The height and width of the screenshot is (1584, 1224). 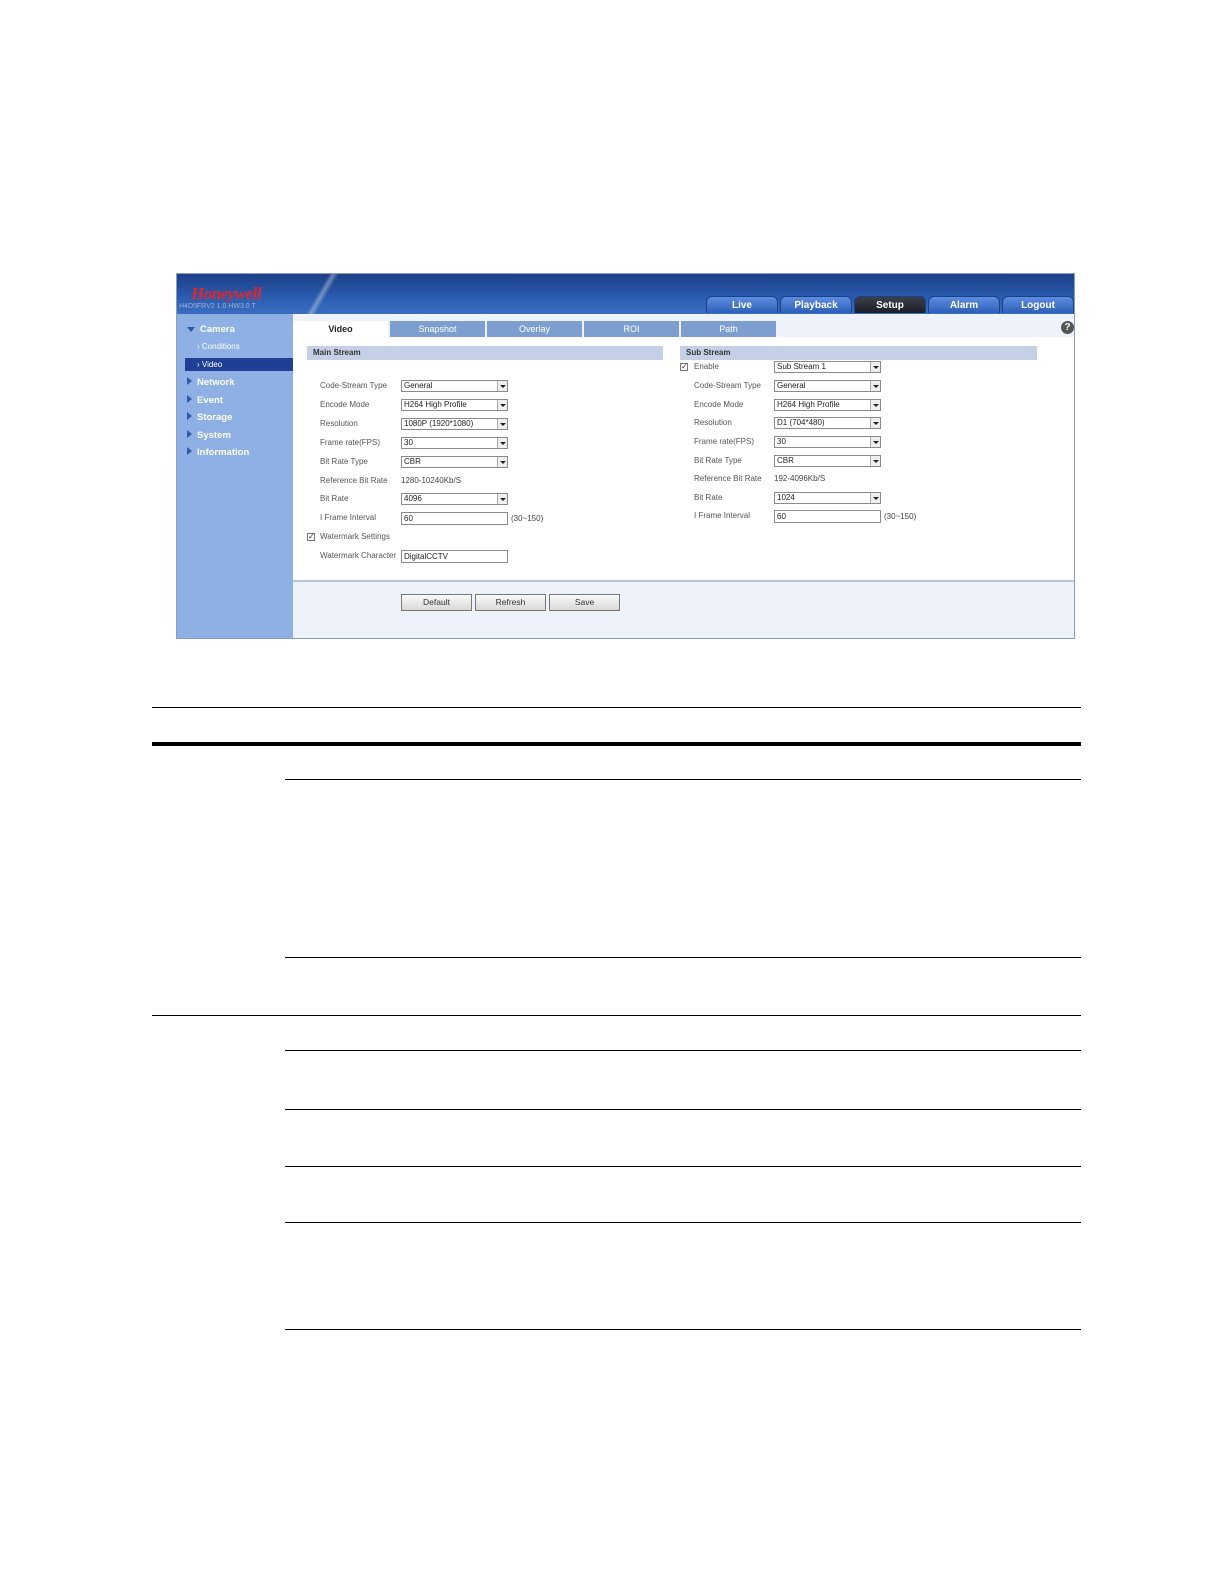 I want to click on sub-encode-mode-select: H264 High Profile, so click(x=827, y=405).